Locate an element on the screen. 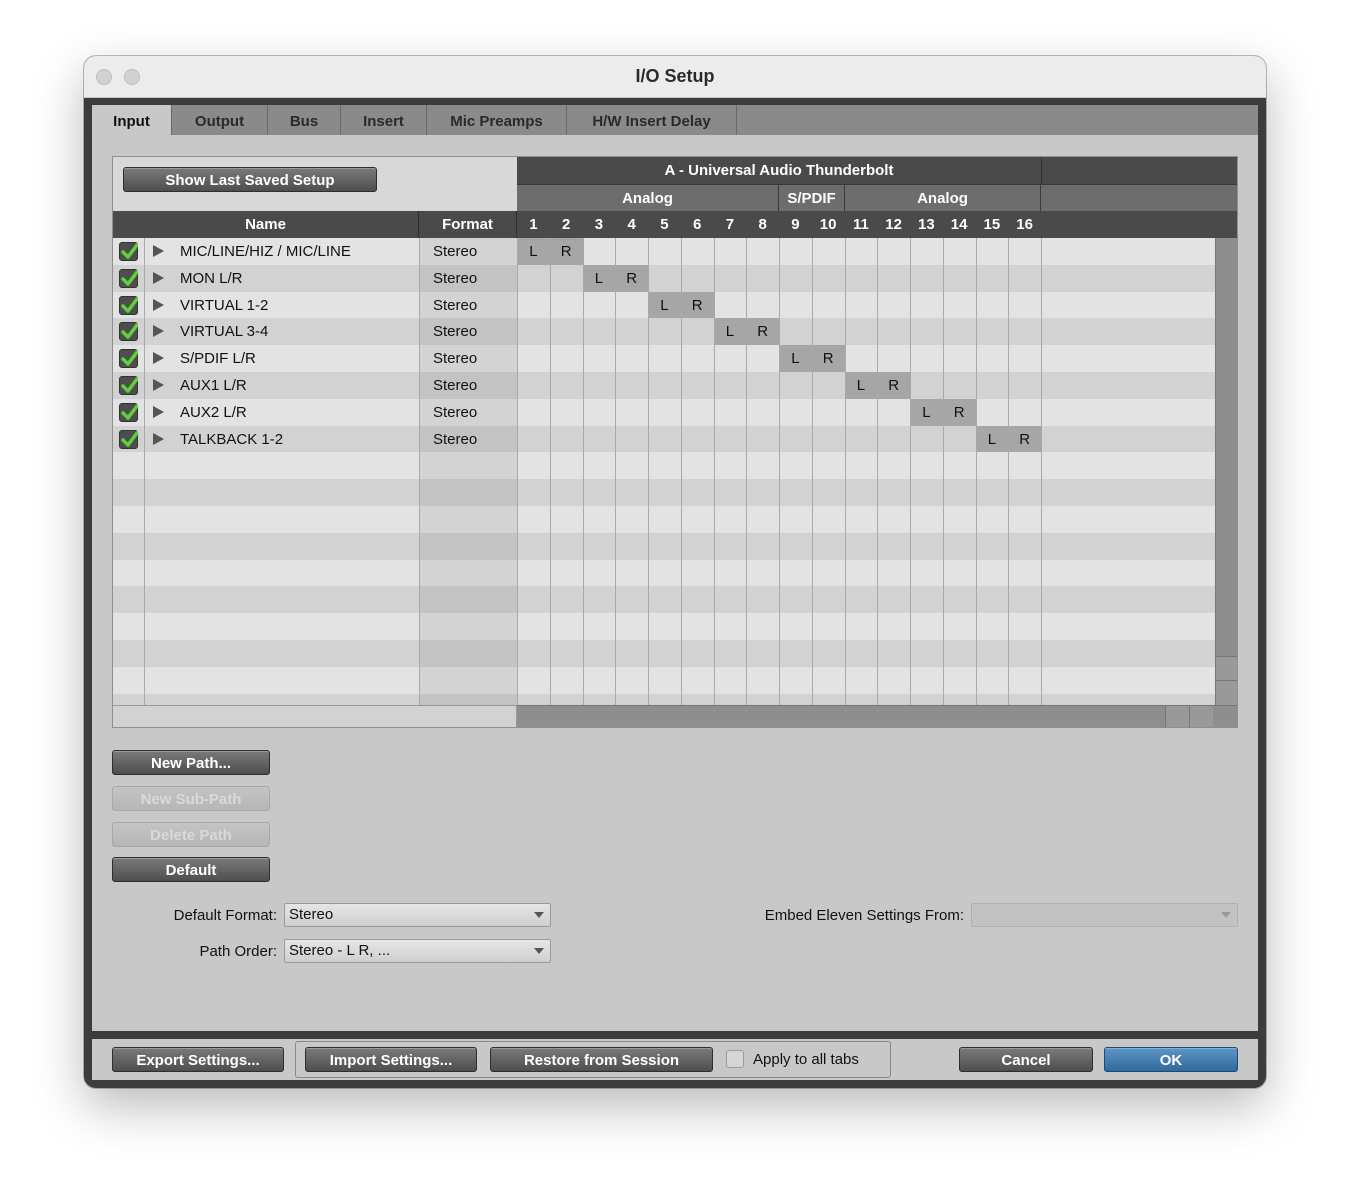  apply-all-tabs-label: Apply to all tabs is located at coordinates (806, 1059).